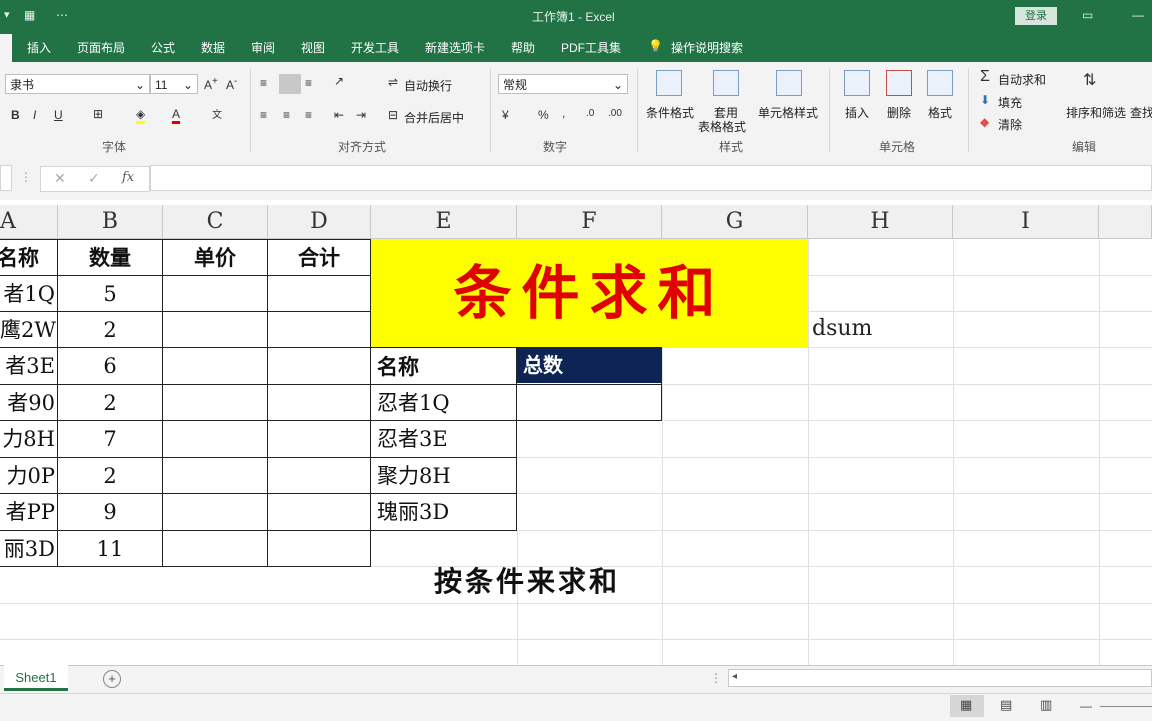 This screenshot has height=721, width=1152. Describe the element at coordinates (789, 83) in the screenshot. I see `cell-styles-icon` at that location.